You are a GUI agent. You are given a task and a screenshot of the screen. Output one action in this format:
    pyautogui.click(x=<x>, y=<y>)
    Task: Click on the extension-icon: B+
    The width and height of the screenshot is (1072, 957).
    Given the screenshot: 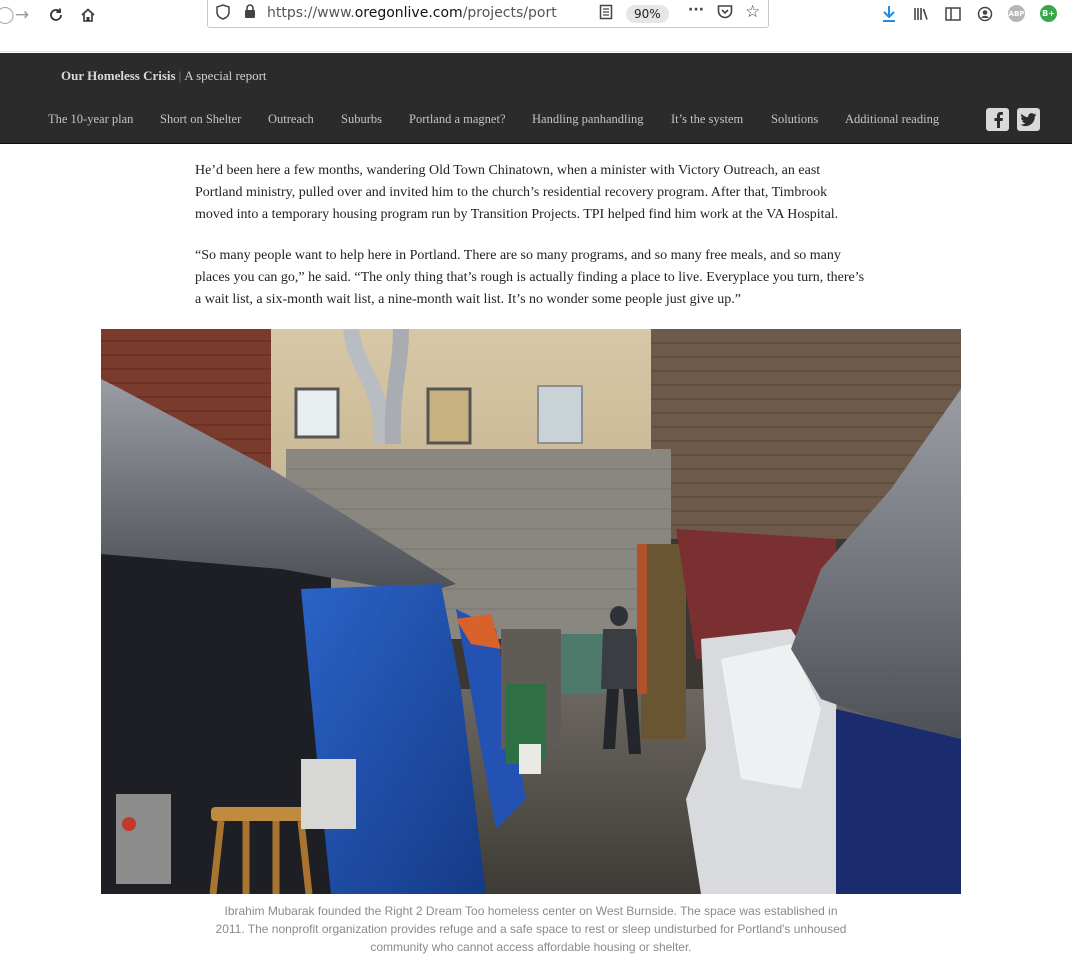 What is the action you would take?
    pyautogui.click(x=1048, y=13)
    